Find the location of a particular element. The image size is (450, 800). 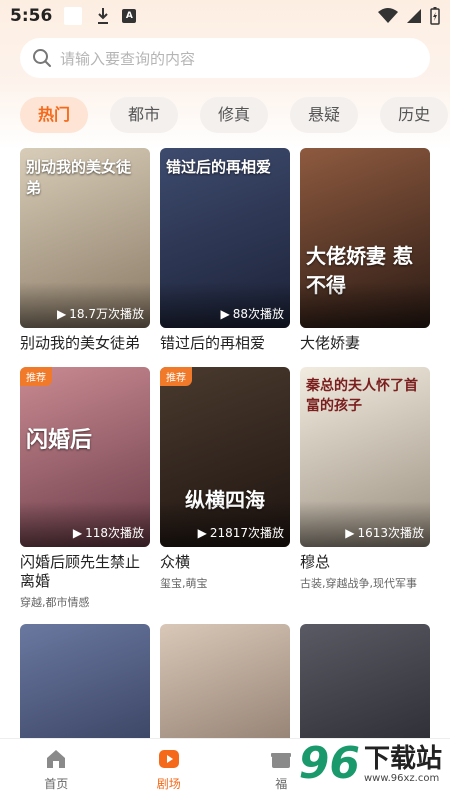

drama-title: 闪婚后顾先生禁止离婚 is located at coordinates (85, 572).